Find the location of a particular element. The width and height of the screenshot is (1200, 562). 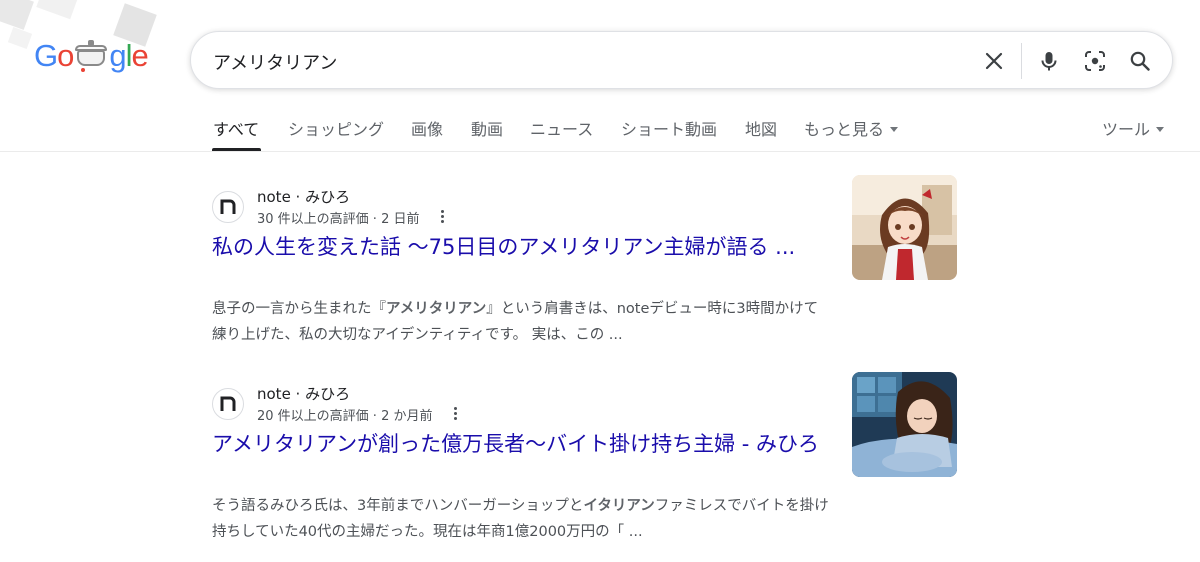

result-title-link: アメリタリアンが創った億万長者〜バイト掛け持ち主婦 - みひろ is located at coordinates (522, 444).